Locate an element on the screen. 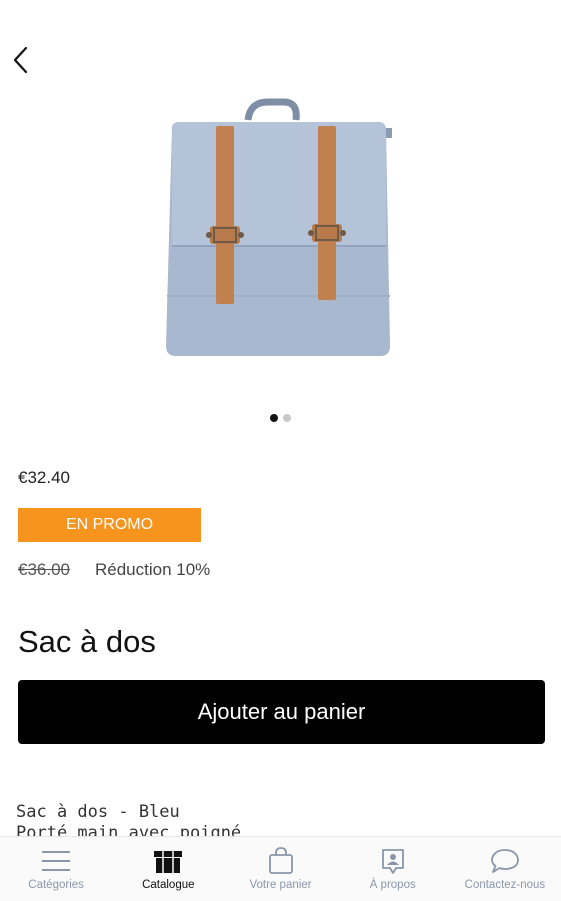 This screenshot has width=561, height=901. nav-item-contact: Contactez-nous is located at coordinates (505, 869).